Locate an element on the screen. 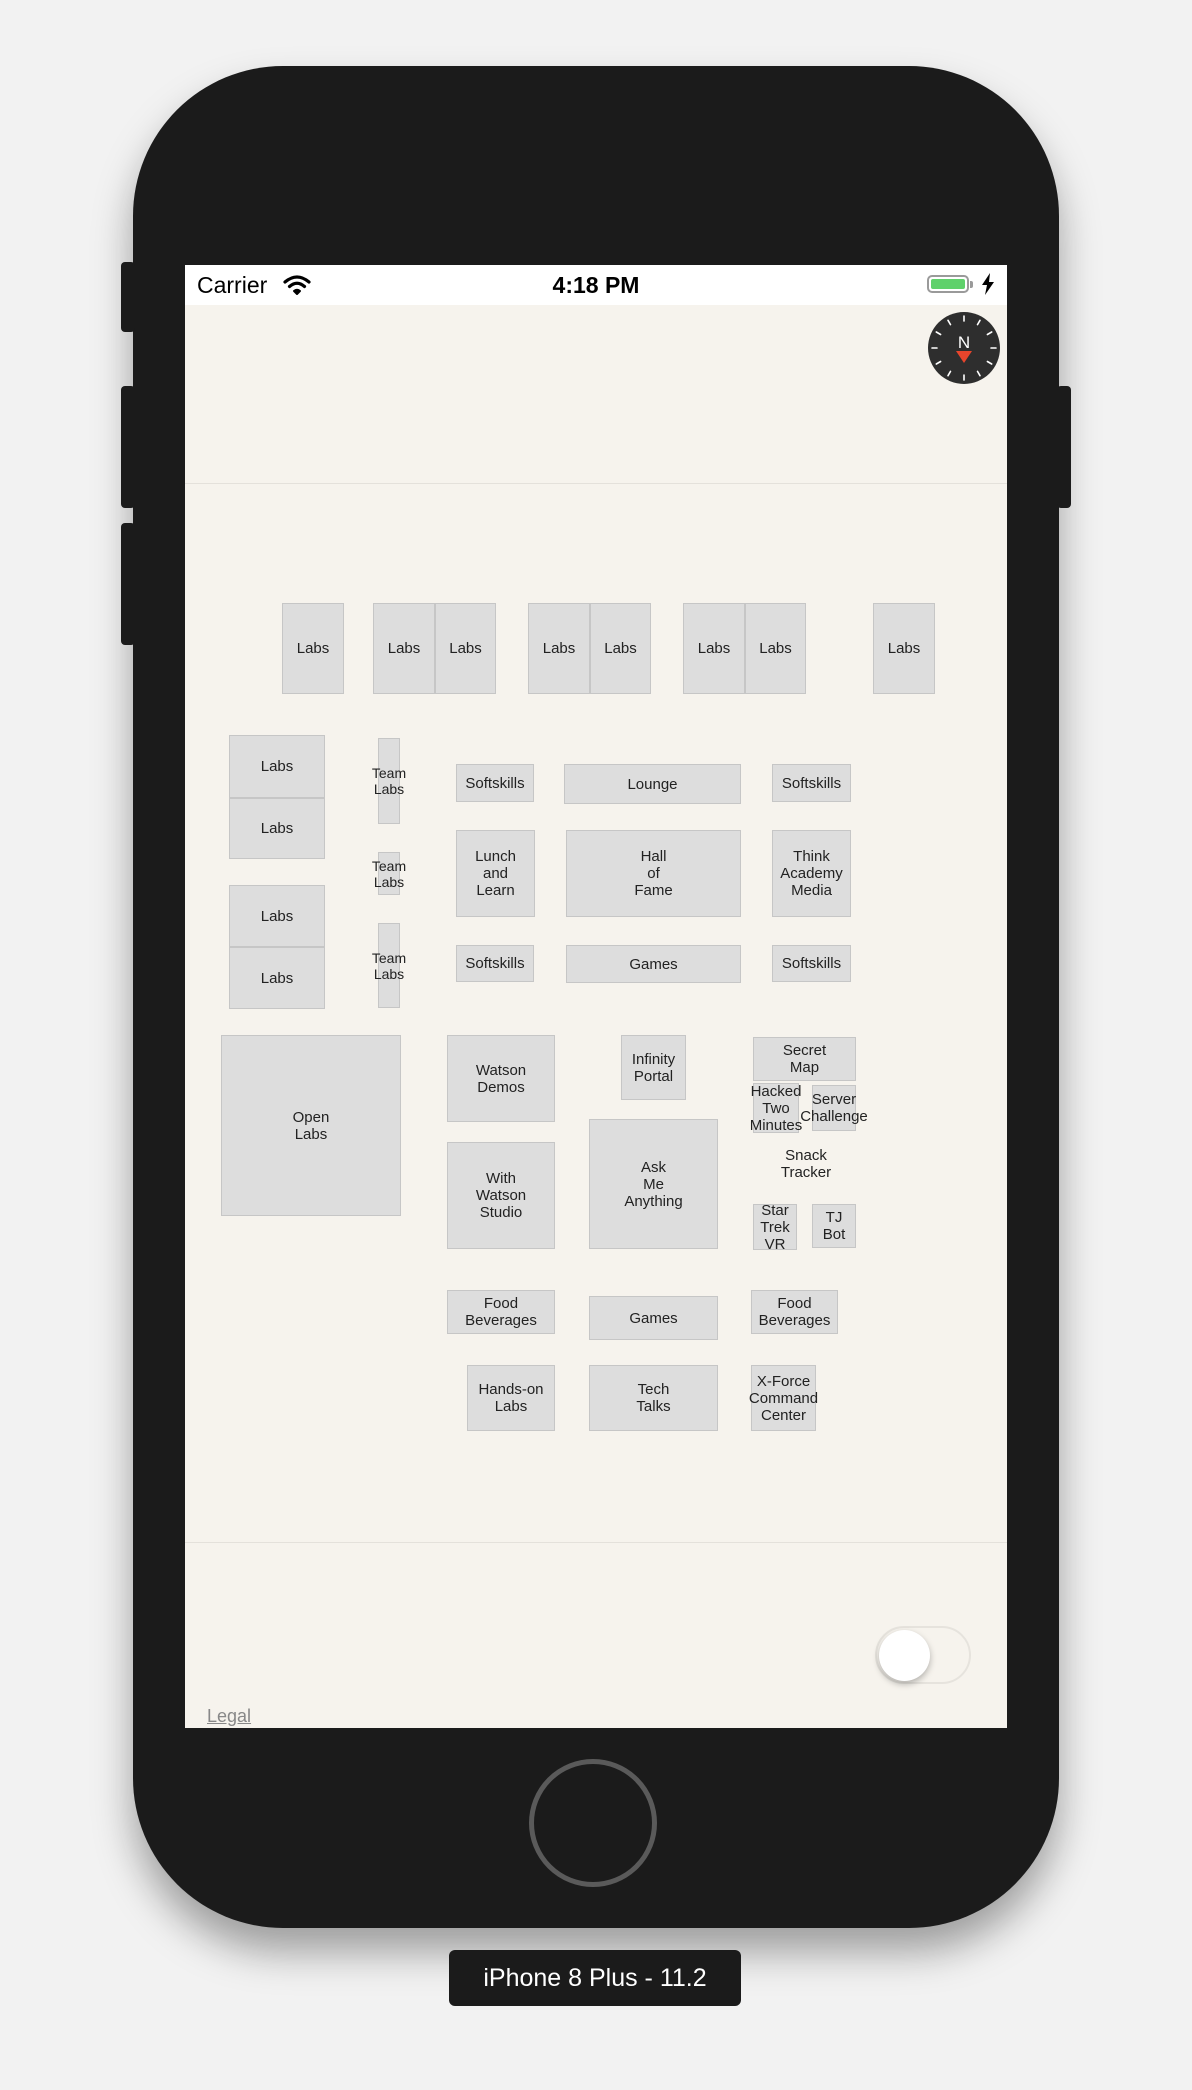 The height and width of the screenshot is (2090, 1192). room-tj-bot: TJ Bot is located at coordinates (834, 1226).